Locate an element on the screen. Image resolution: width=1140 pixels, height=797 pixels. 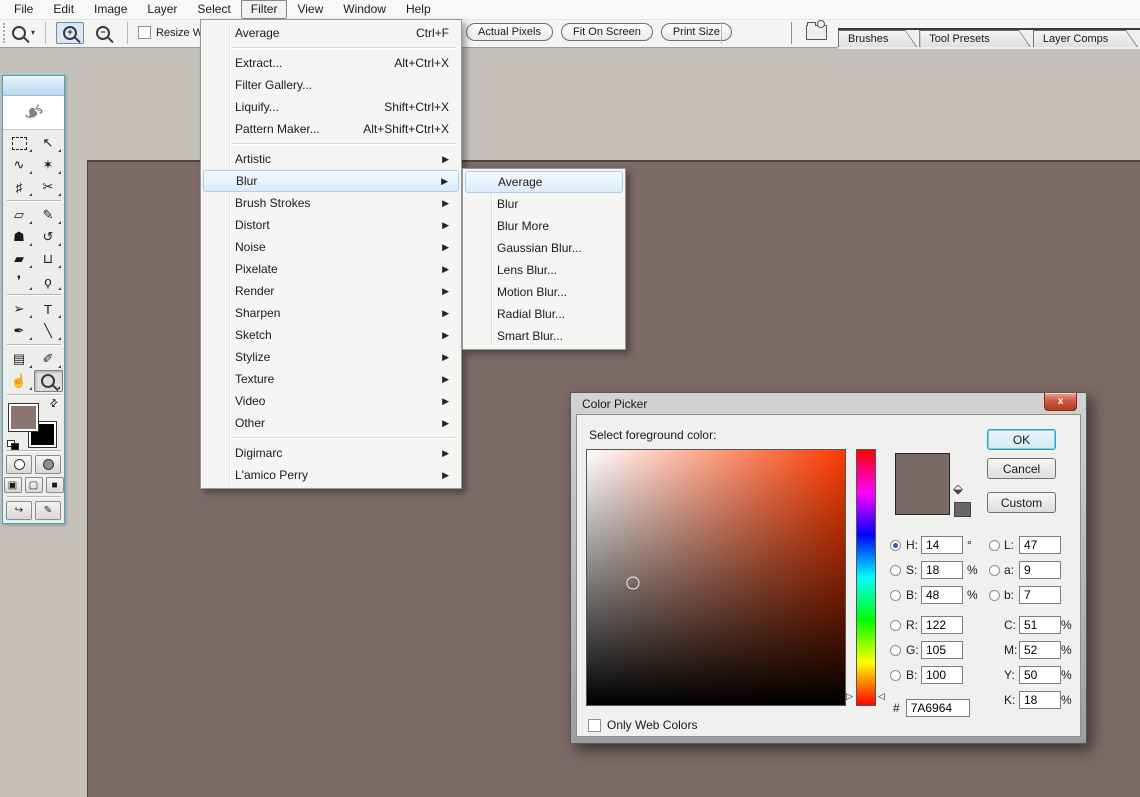
websafe-color-swatch is located at coordinates (962, 509).